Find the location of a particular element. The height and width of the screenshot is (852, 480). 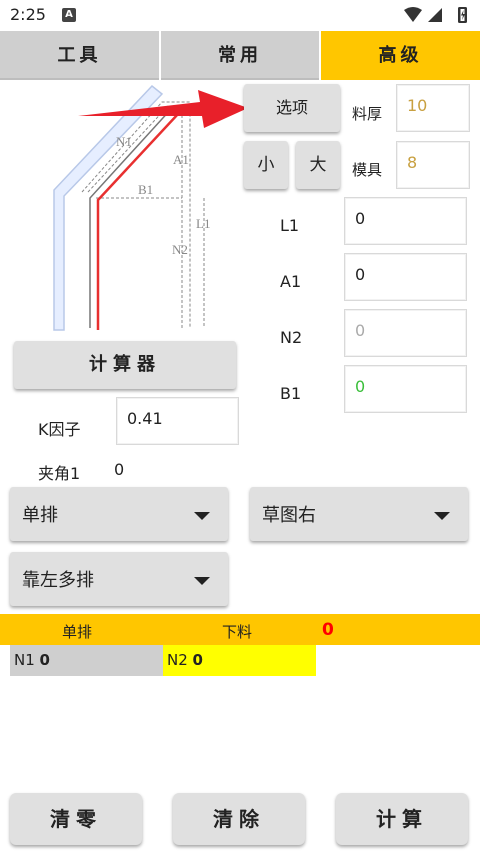

signal-icon is located at coordinates (435, 15).